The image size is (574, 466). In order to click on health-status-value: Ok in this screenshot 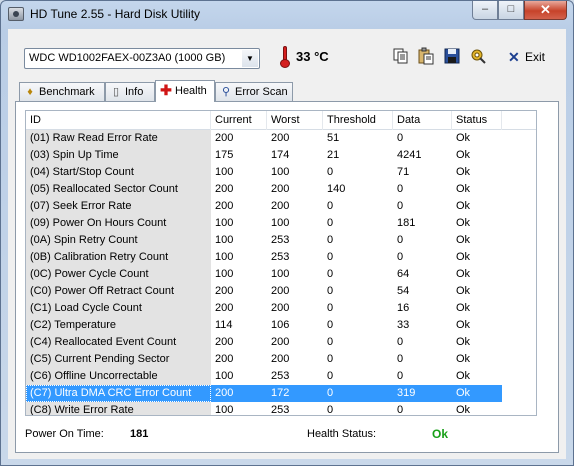, I will do `click(440, 434)`.